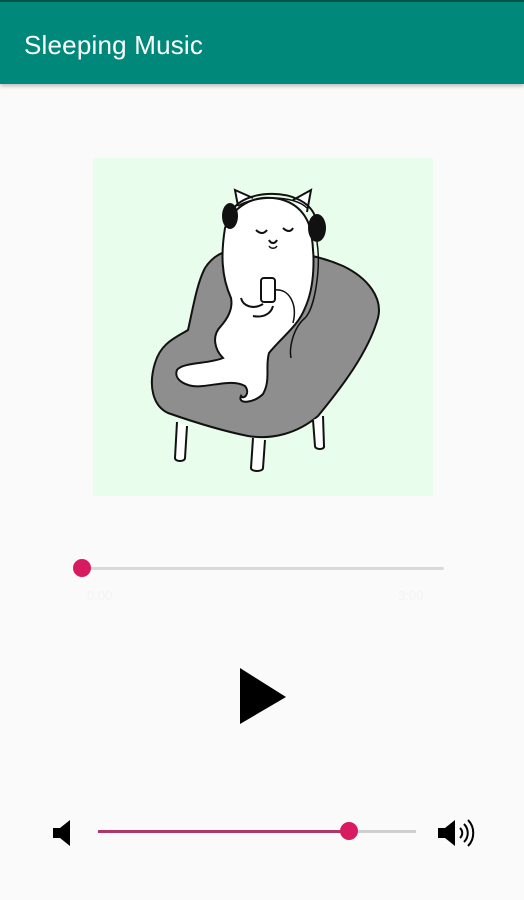  Describe the element at coordinates (70, 833) in the screenshot. I see `volume-low-icon` at that location.